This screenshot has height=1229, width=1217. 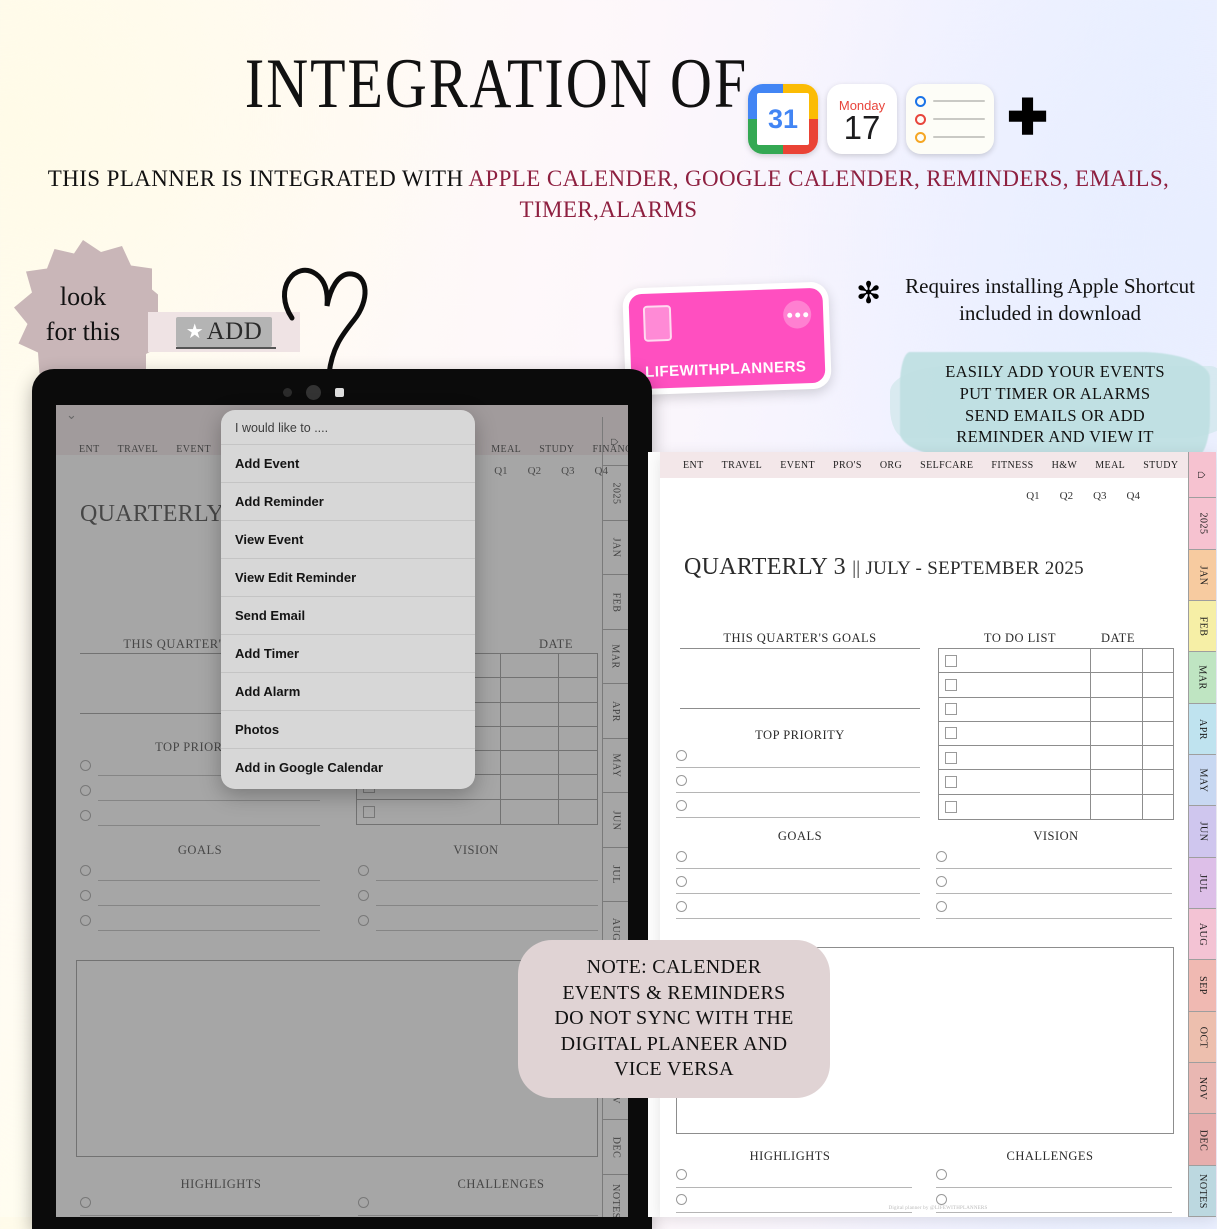 What do you see at coordinates (615, 820) in the screenshot?
I see `month-tab-jun: JUN` at bounding box center [615, 820].